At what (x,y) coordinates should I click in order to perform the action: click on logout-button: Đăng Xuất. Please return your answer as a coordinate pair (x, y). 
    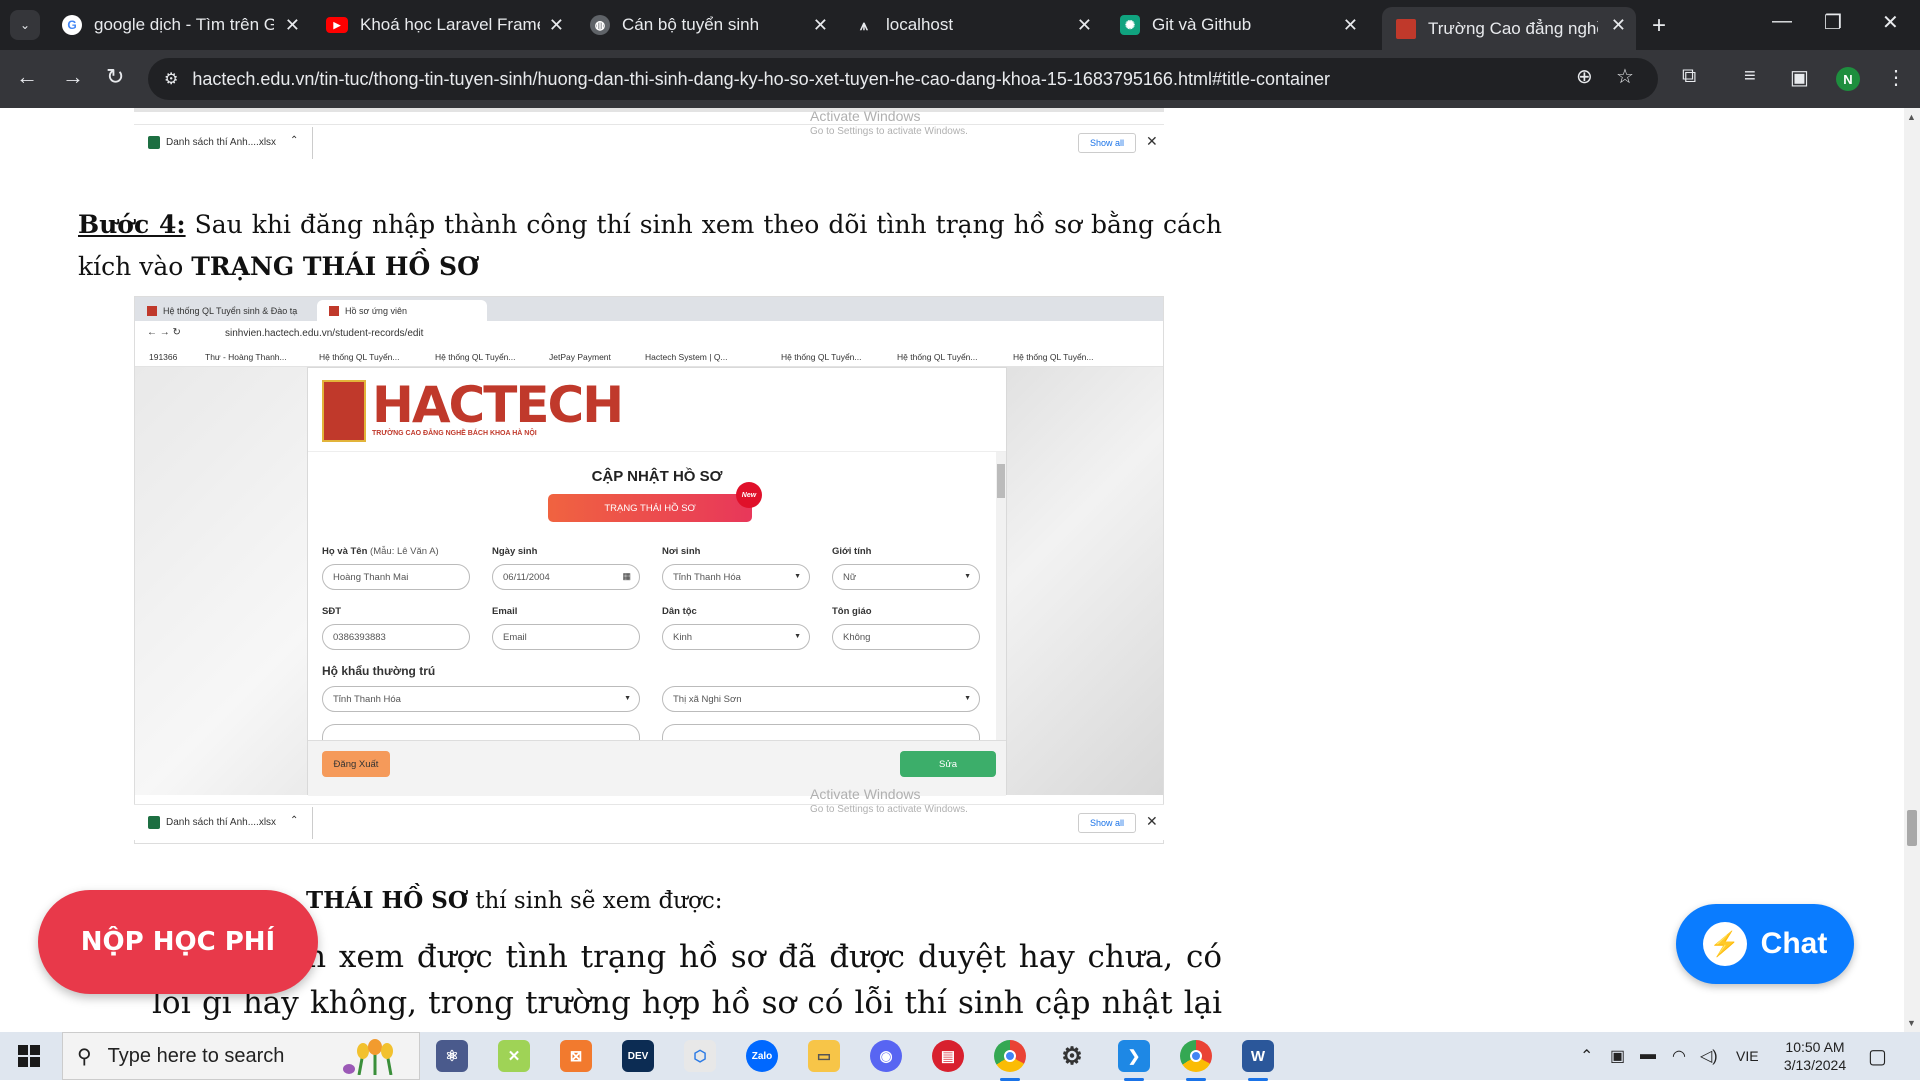
    Looking at the image, I should click on (356, 764).